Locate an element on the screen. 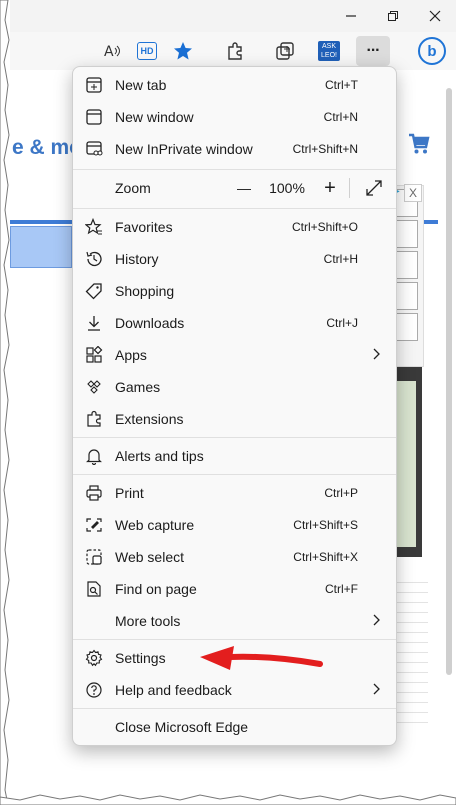 Image resolution: width=456 pixels, height=805 pixels. menu-item-new-tab: New tab Ctrl+T is located at coordinates (234, 85).